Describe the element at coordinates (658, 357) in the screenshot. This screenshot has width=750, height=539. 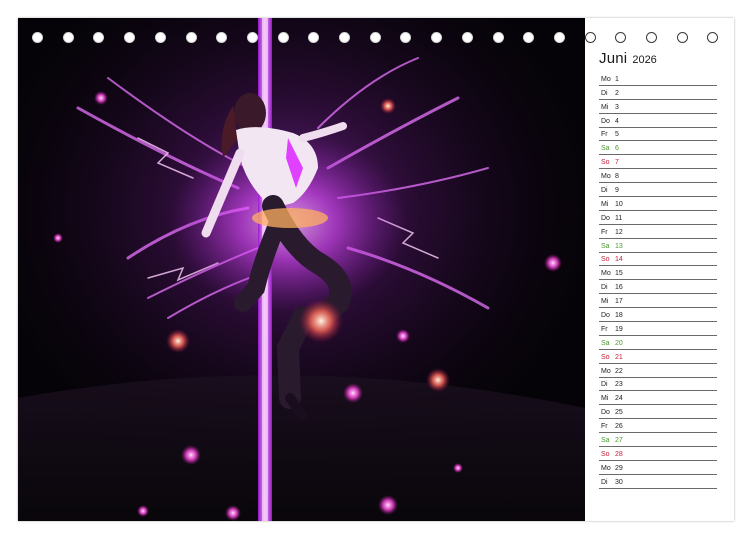
I see `day-row: So 21` at that location.